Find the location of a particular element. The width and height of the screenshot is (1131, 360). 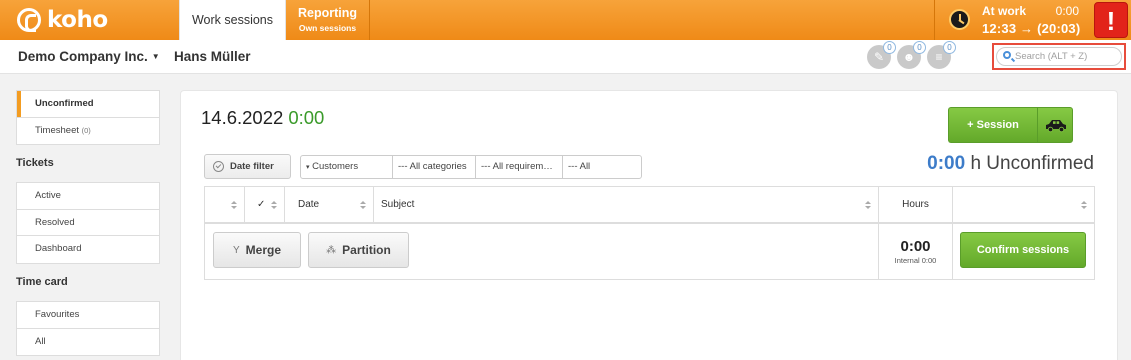

user-name: Hans Müller is located at coordinates (212, 56).